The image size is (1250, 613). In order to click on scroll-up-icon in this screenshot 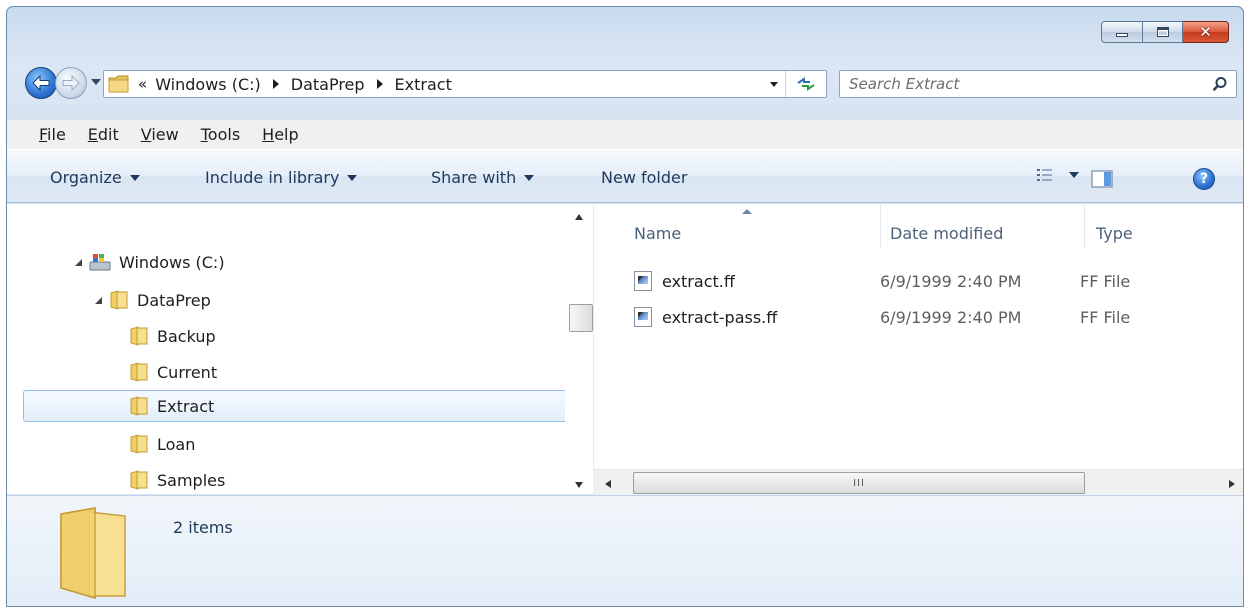, I will do `click(579, 217)`.